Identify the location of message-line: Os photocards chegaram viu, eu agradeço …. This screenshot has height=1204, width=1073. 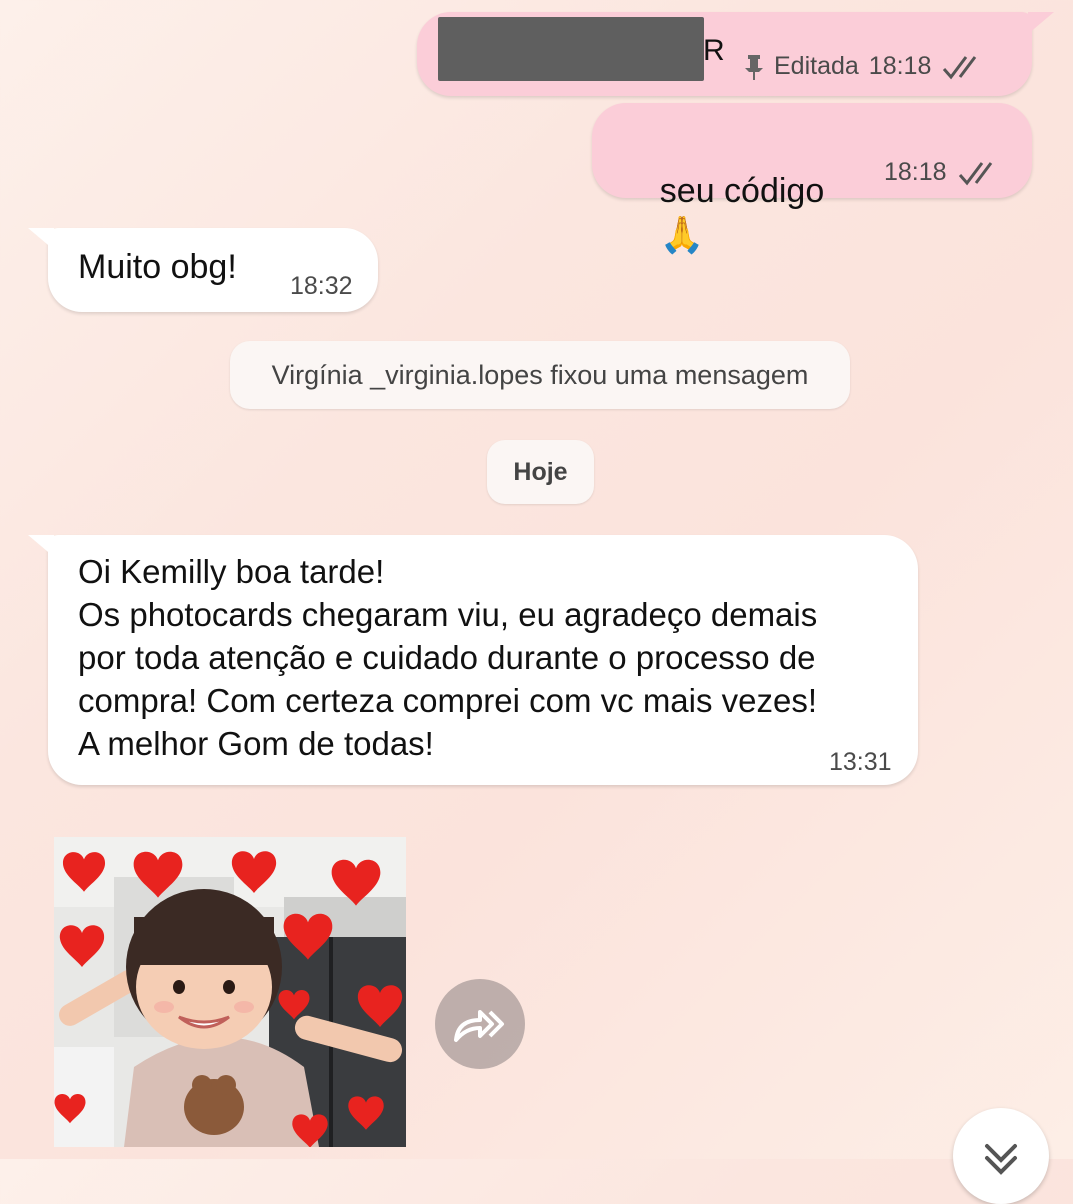
(448, 614).